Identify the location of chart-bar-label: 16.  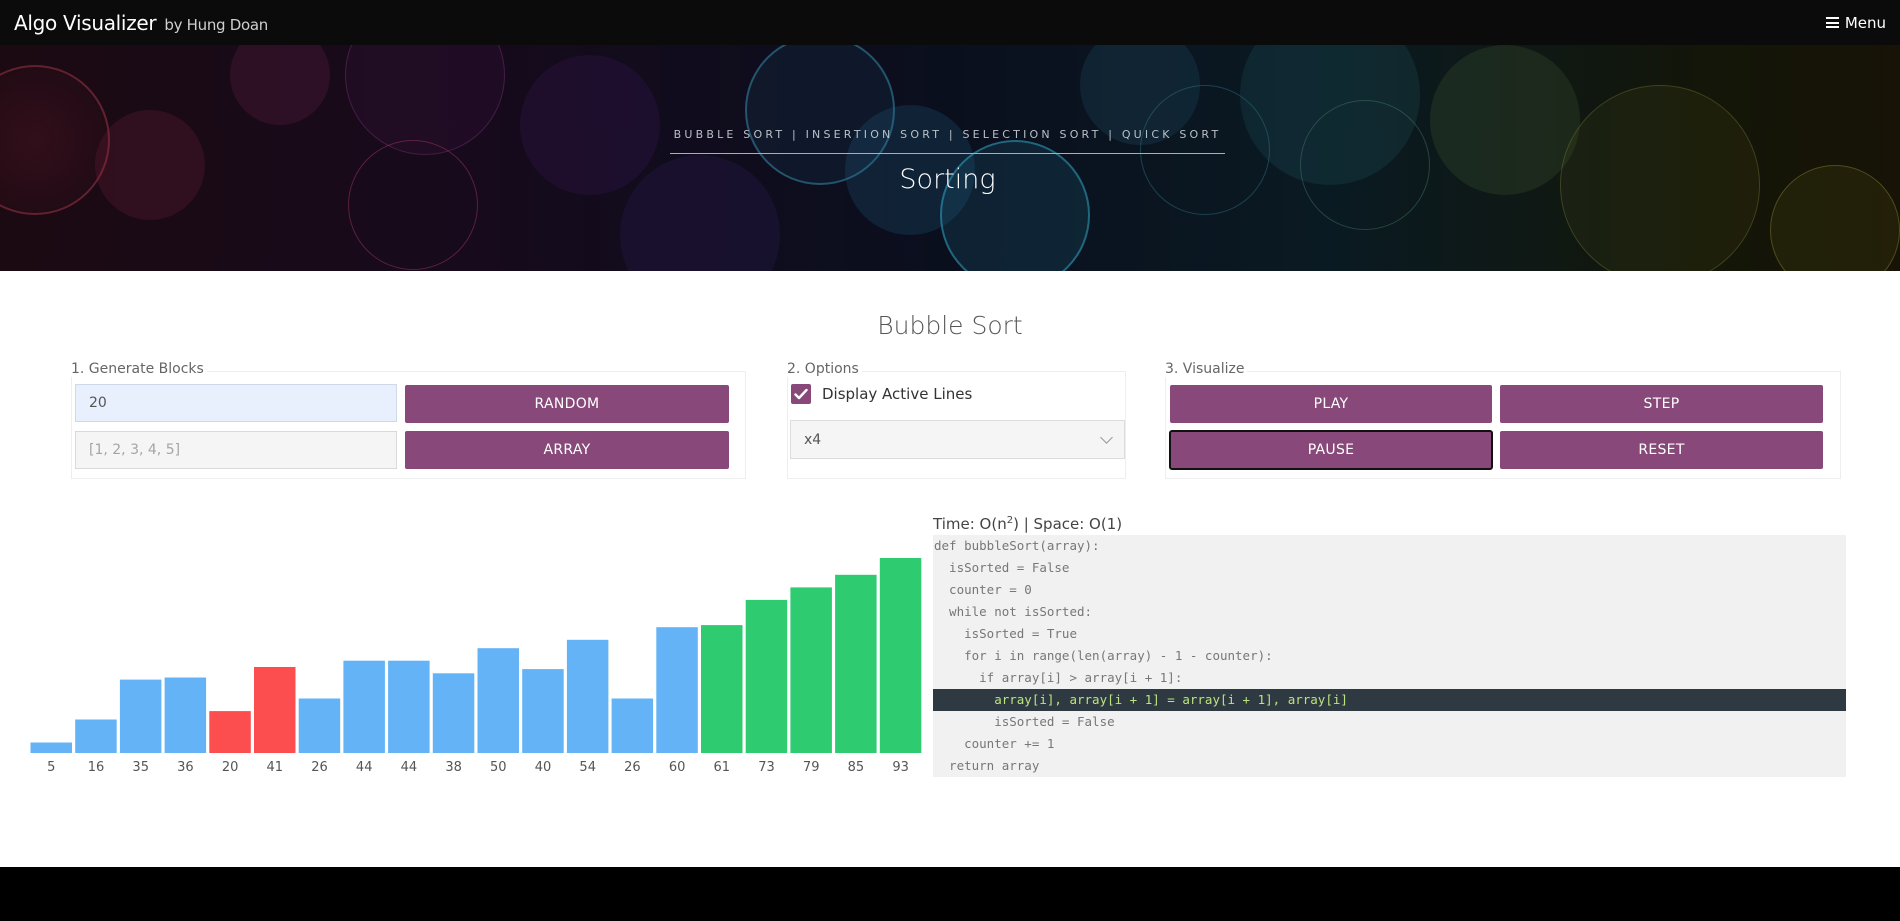
(96, 767).